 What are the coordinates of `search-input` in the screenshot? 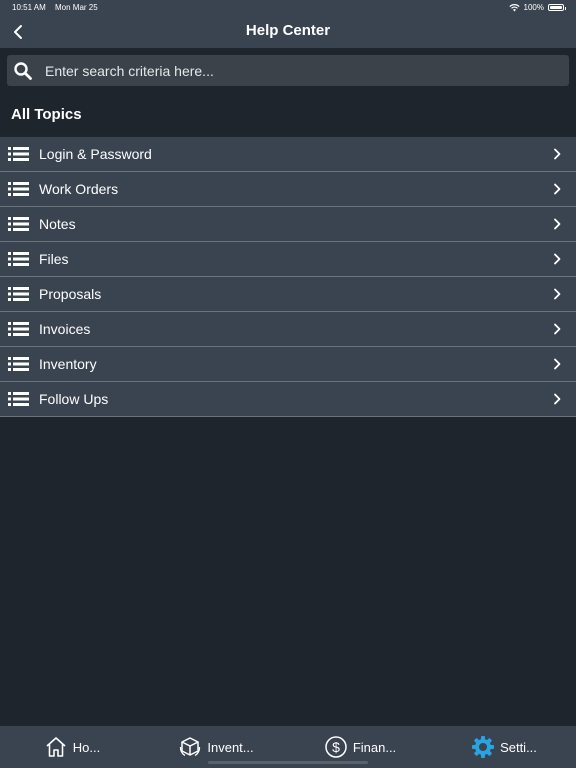 It's located at (306, 70).